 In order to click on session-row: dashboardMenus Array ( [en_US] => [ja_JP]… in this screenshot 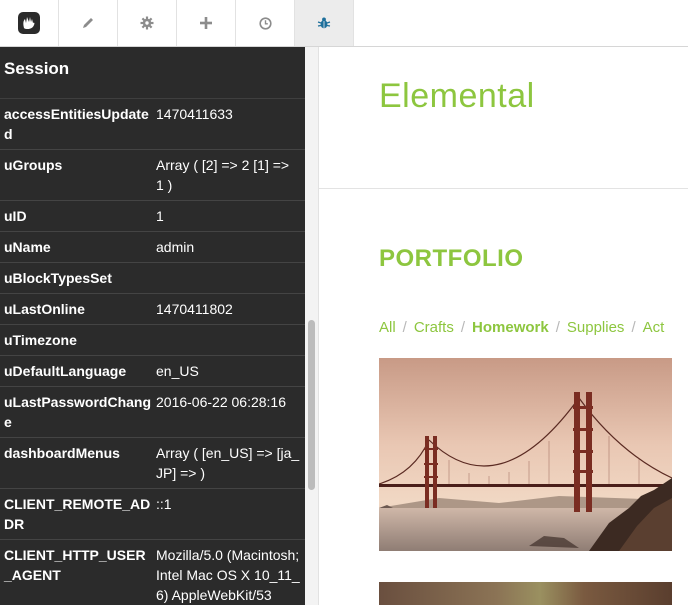, I will do `click(152, 463)`.